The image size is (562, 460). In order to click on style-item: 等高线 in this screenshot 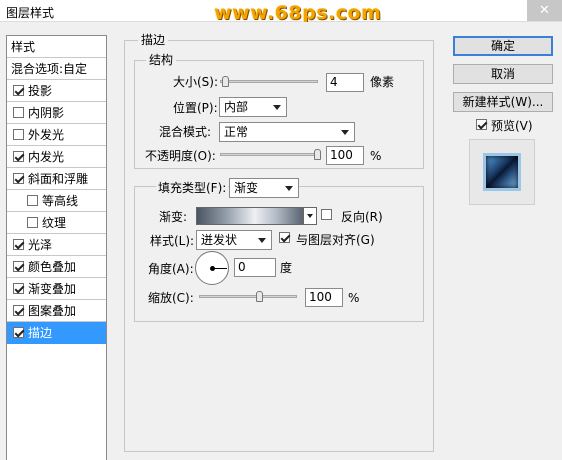, I will do `click(56, 201)`.